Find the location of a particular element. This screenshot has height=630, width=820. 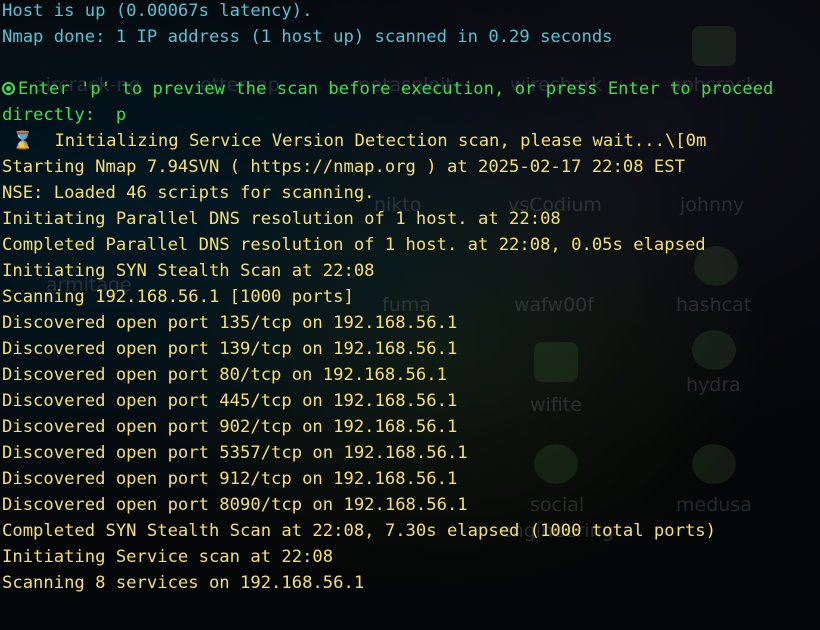

terminal-line-text: NSE: Loaded 46 scripts for scanning. is located at coordinates (188, 193).